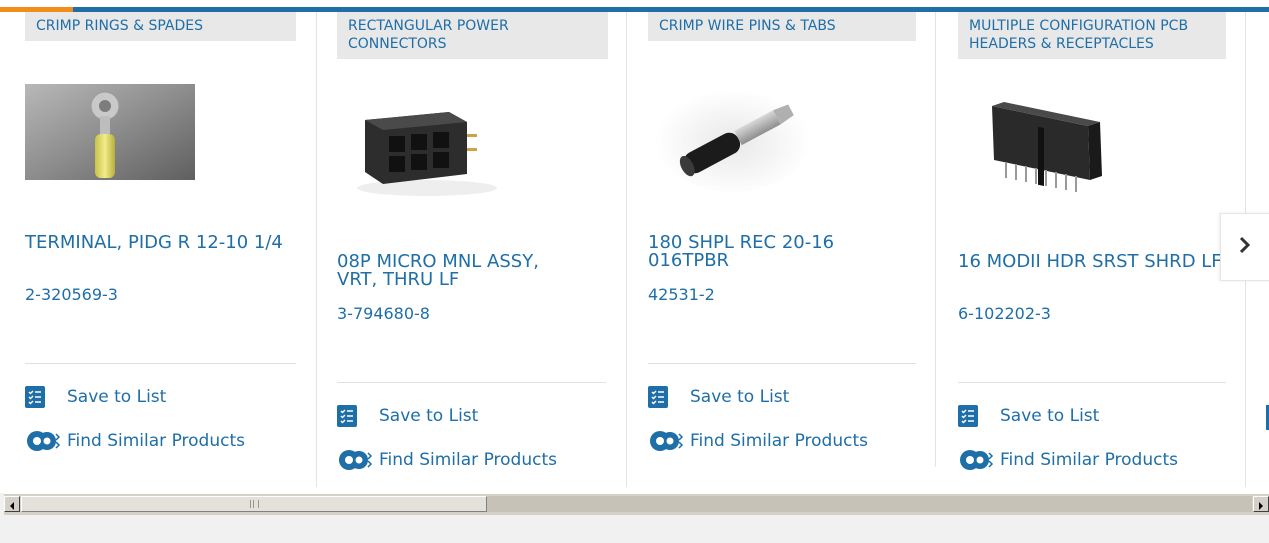 The width and height of the screenshot is (1269, 543). What do you see at coordinates (1048, 148) in the screenshot?
I see `pcb-header-image` at bounding box center [1048, 148].